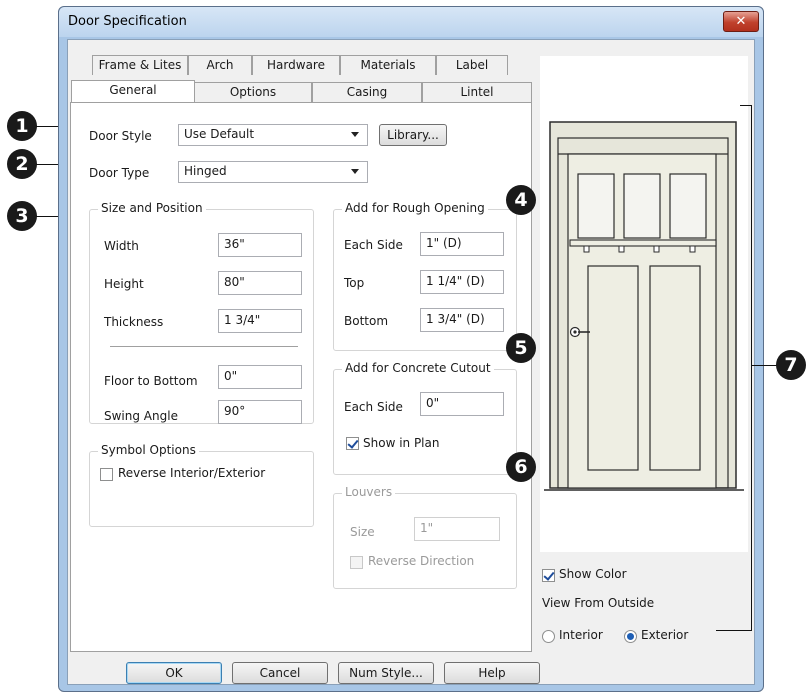  What do you see at coordinates (273, 135) in the screenshot?
I see `door-style-select: Use Default` at bounding box center [273, 135].